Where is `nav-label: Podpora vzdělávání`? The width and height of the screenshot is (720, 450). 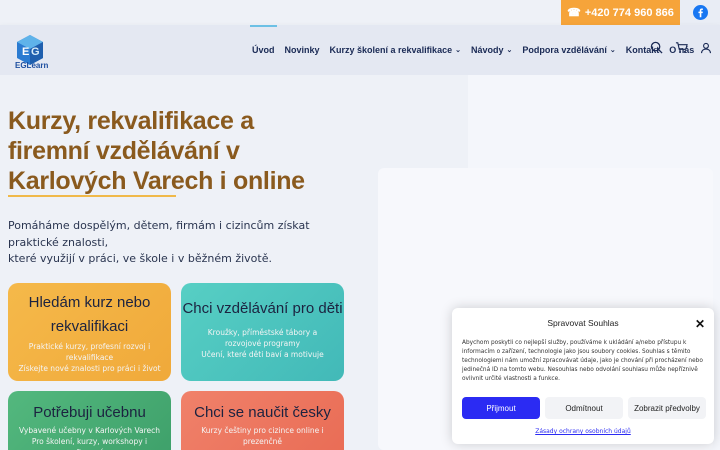
nav-label: Podpora vzdělávání is located at coordinates (564, 50).